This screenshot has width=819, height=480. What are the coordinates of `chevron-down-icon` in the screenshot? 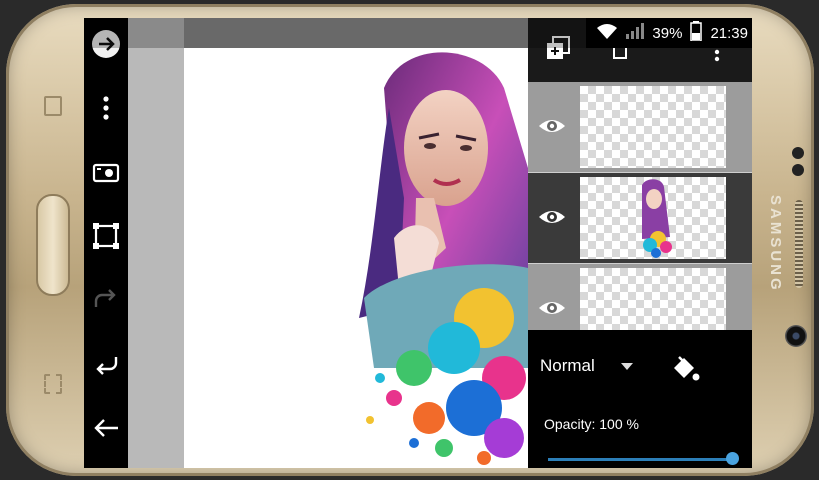 It's located at (626, 366).